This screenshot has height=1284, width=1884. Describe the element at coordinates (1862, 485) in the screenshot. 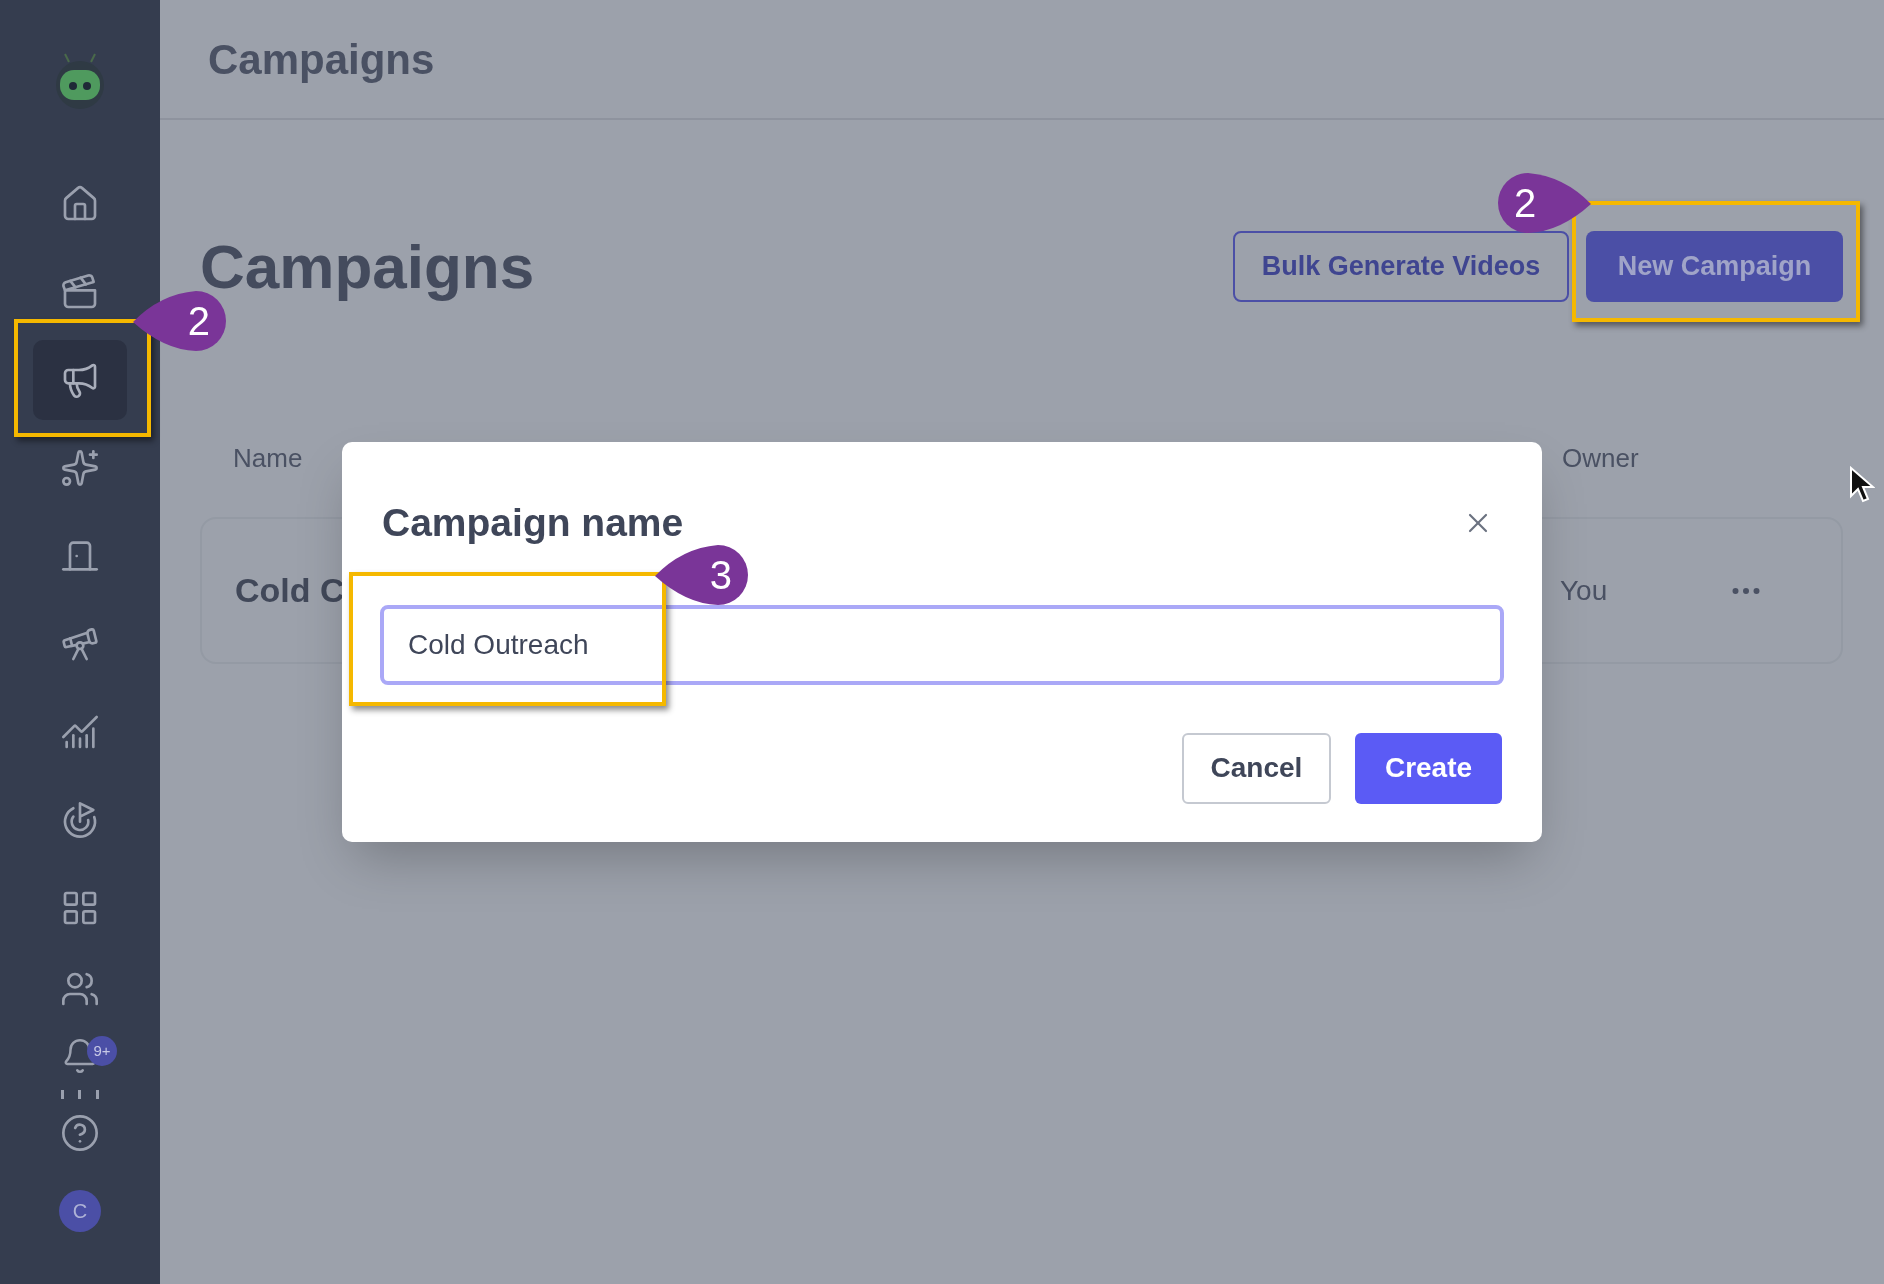

I see `cursor-icon` at that location.